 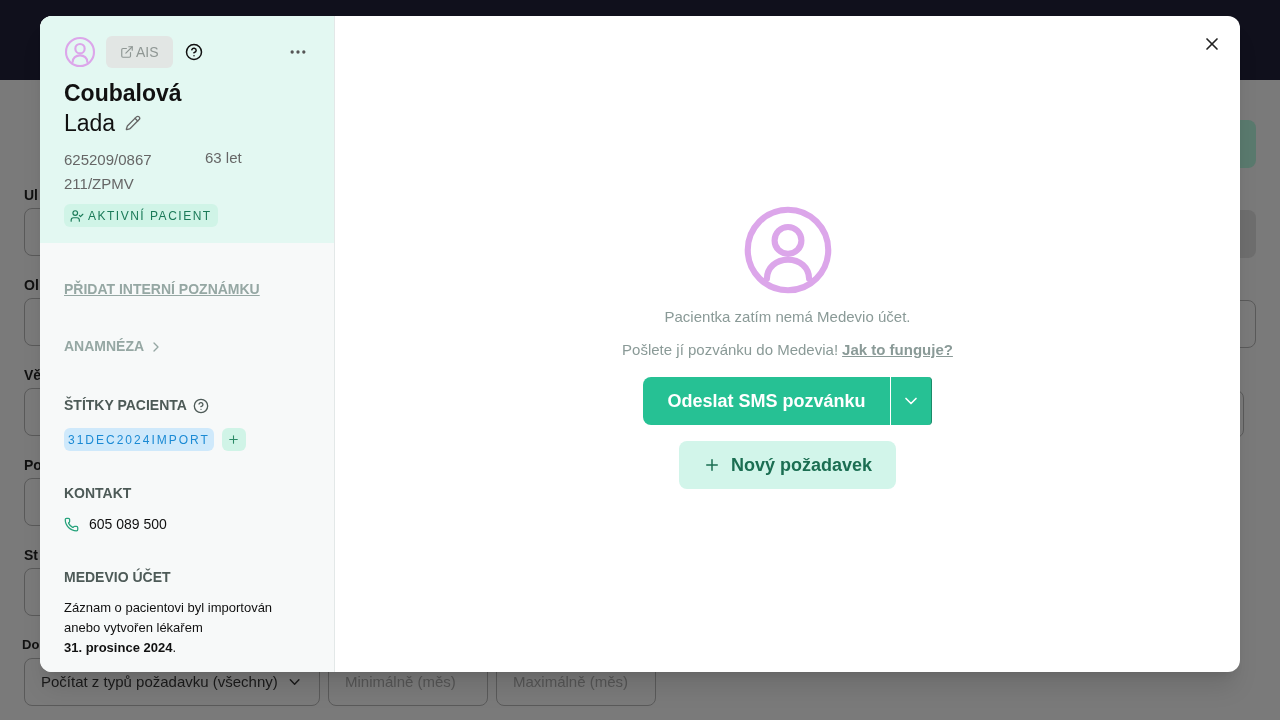 I want to click on section-title: KONTAKT, so click(x=98, y=493).